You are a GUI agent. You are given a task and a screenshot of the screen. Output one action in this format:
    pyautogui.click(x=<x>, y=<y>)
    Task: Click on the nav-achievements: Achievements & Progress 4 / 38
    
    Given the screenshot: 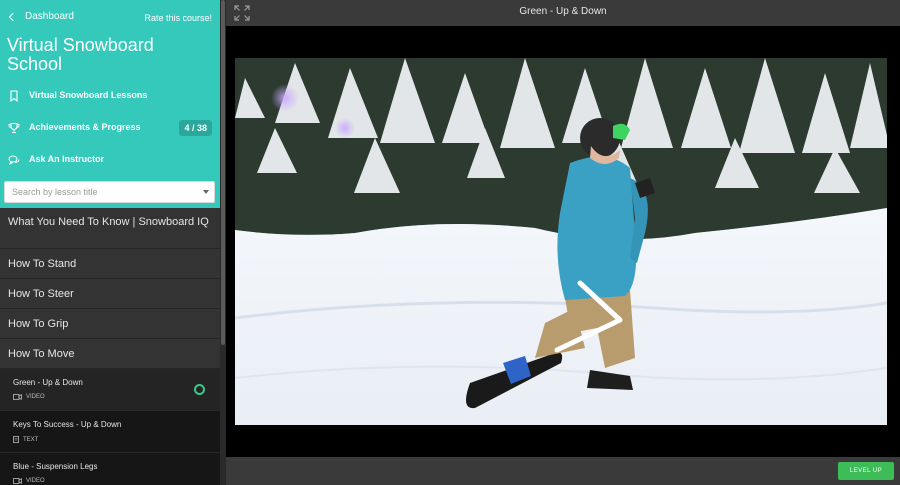 What is the action you would take?
    pyautogui.click(x=110, y=128)
    